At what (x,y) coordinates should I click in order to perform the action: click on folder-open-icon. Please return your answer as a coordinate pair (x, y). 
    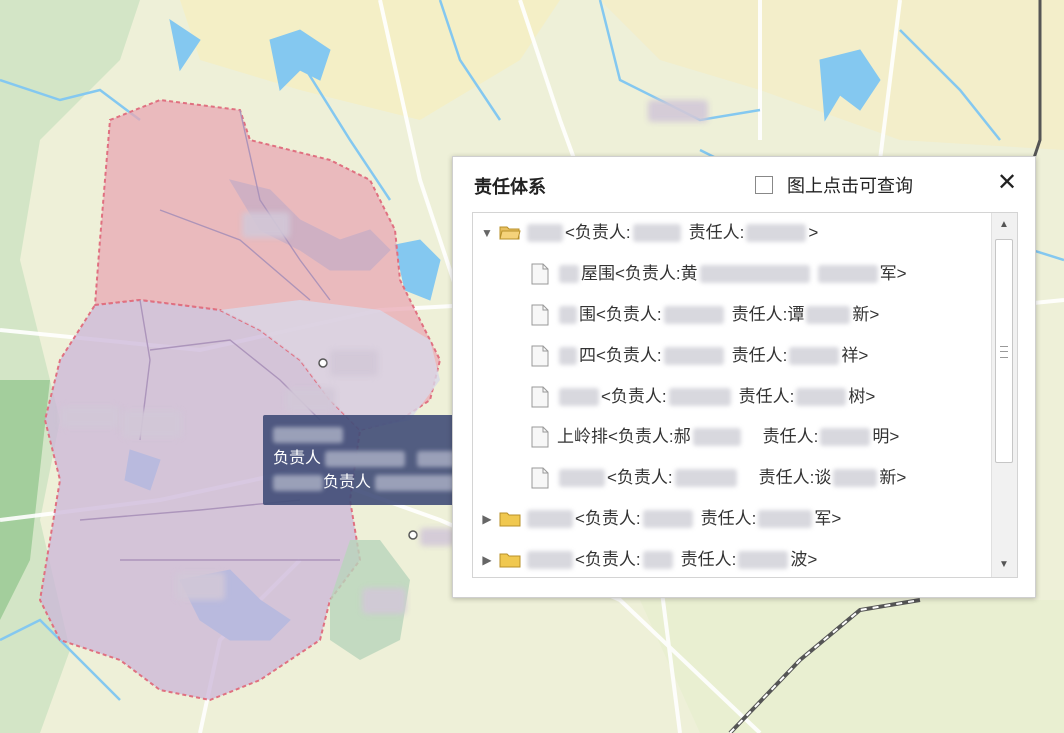
    Looking at the image, I should click on (510, 233).